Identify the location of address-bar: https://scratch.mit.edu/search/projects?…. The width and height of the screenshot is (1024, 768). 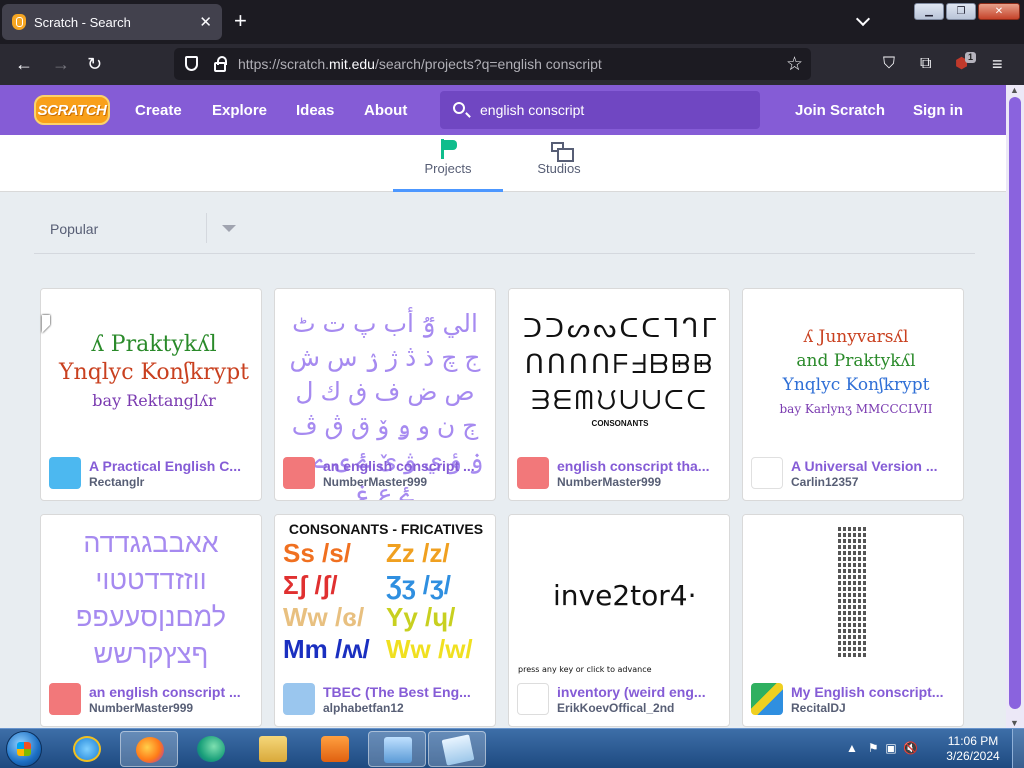
(492, 64).